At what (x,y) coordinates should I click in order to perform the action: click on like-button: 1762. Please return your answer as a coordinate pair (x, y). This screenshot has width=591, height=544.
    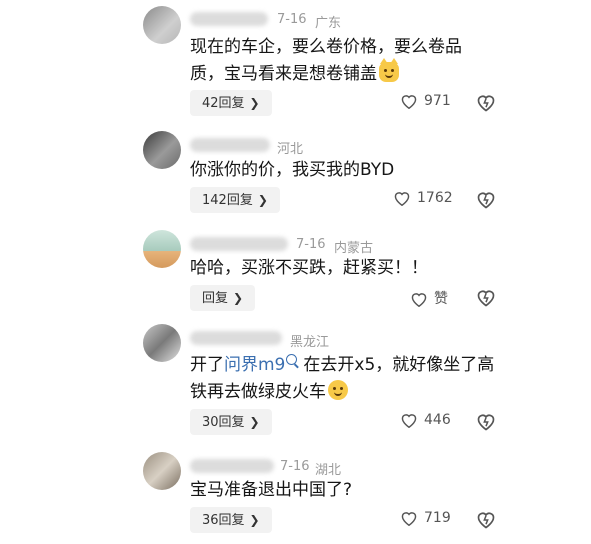
    Looking at the image, I should click on (423, 198).